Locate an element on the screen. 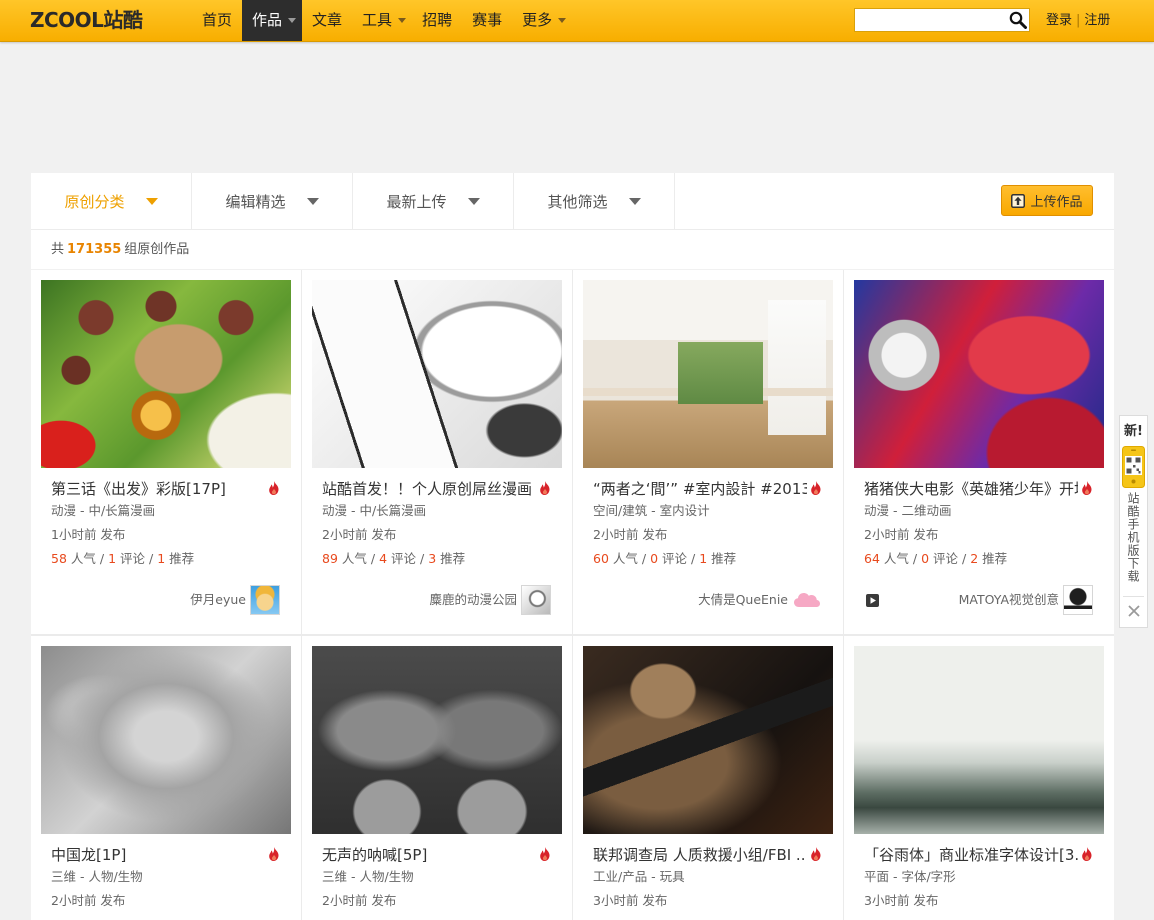 The image size is (1154, 920). mobile-app-download-link: 站酷手机版下载 is located at coordinates (1133, 537).